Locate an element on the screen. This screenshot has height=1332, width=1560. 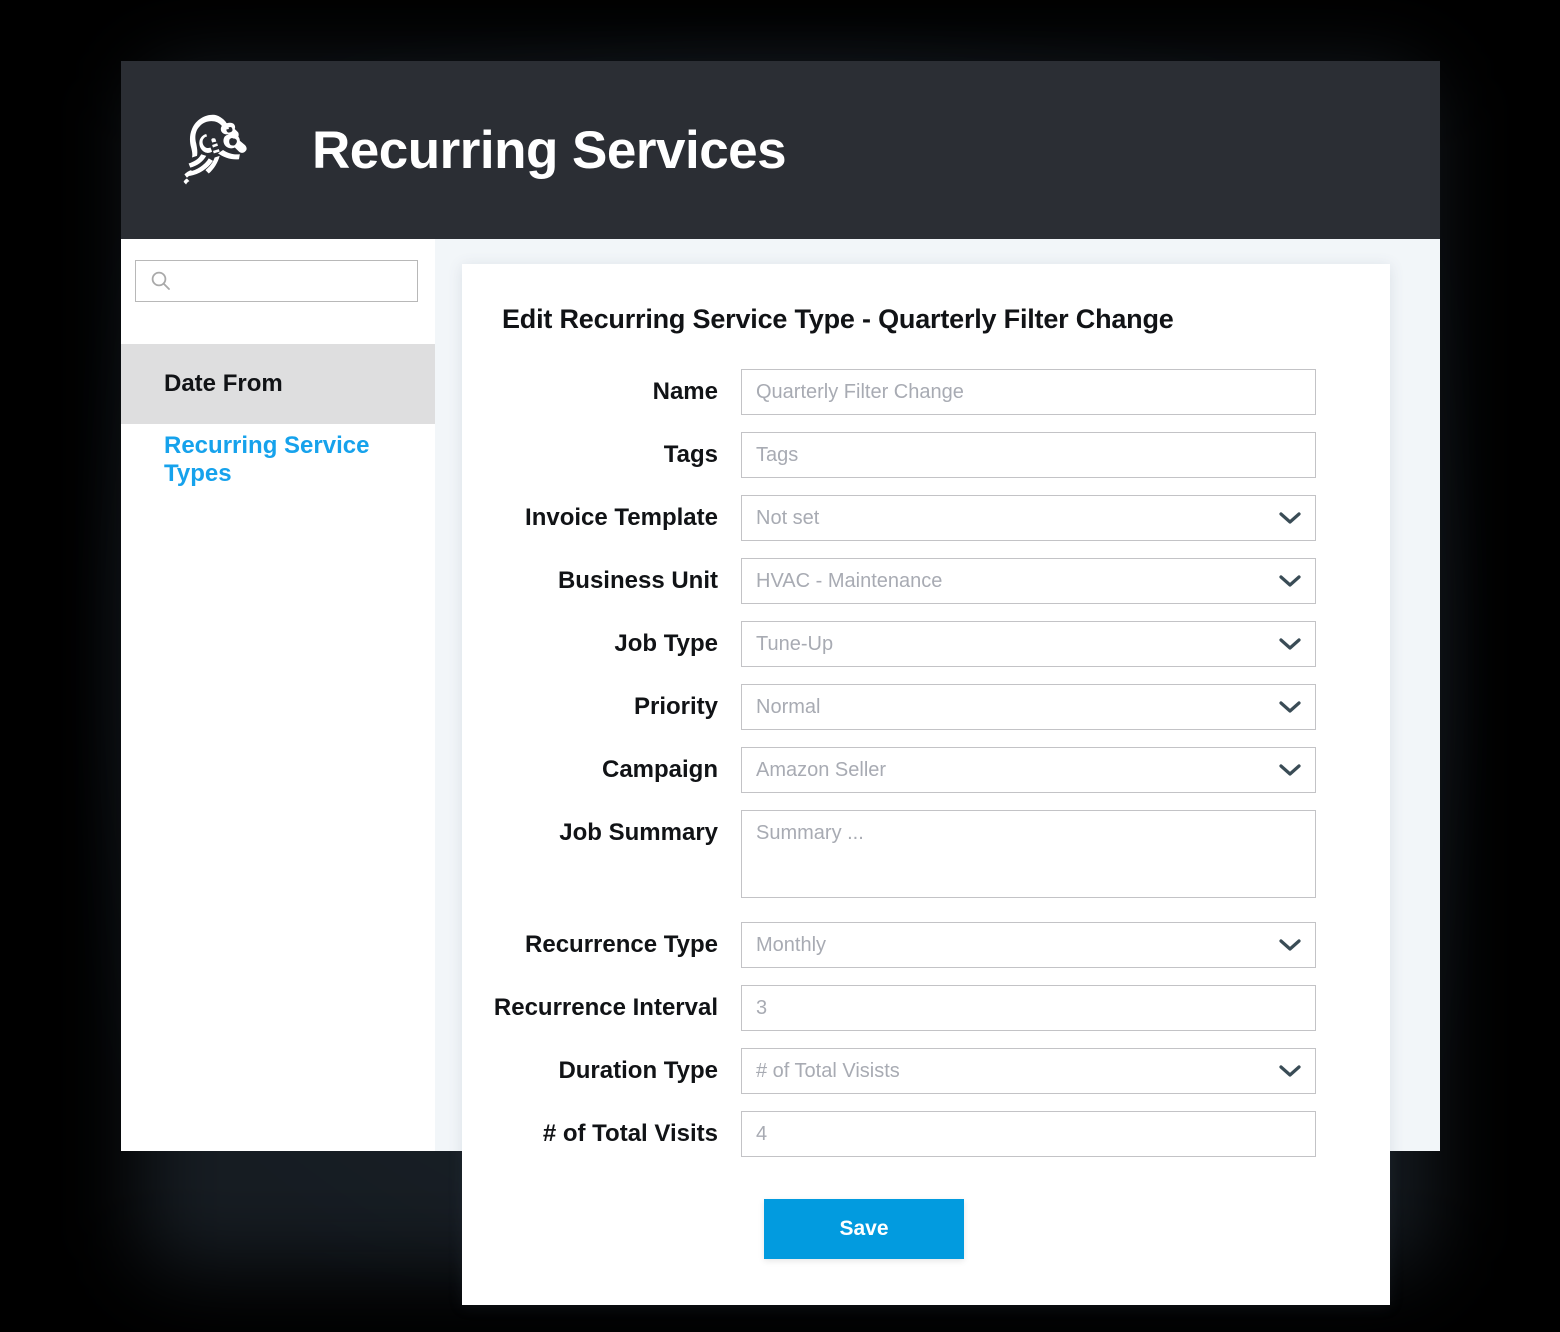
control-job-summary is located at coordinates (1065, 854).